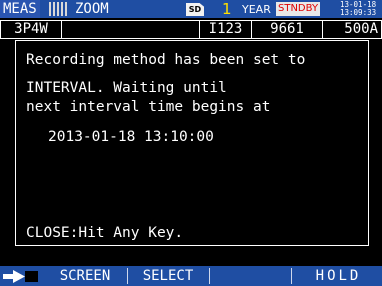  I want to click on select-button: SELECT, so click(168, 276).